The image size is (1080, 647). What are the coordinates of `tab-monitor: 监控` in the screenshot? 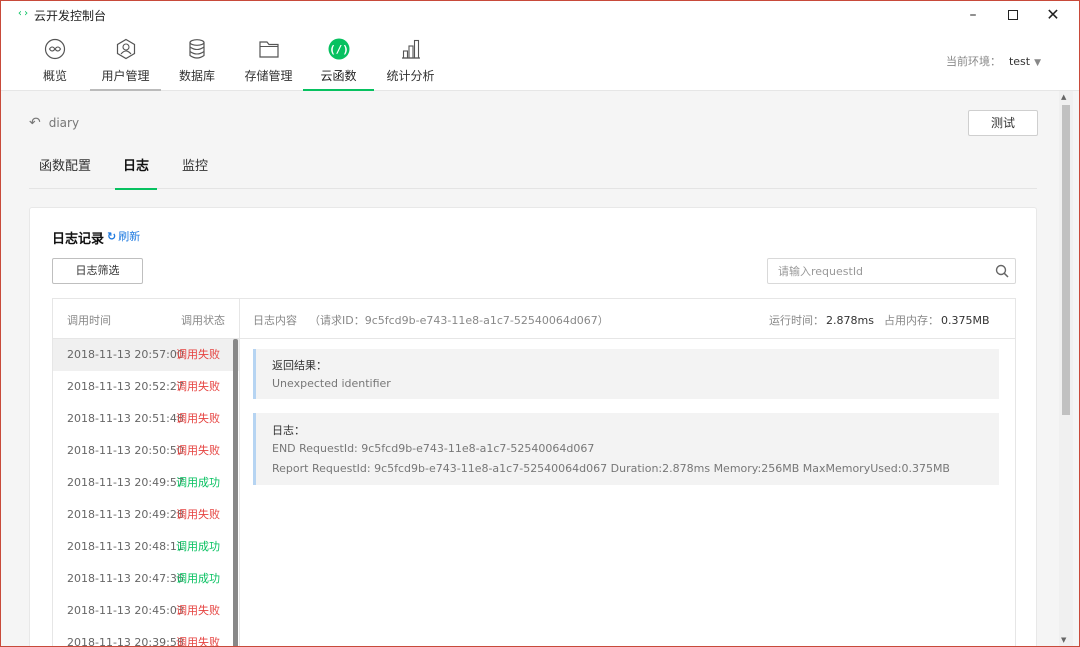 It's located at (195, 172).